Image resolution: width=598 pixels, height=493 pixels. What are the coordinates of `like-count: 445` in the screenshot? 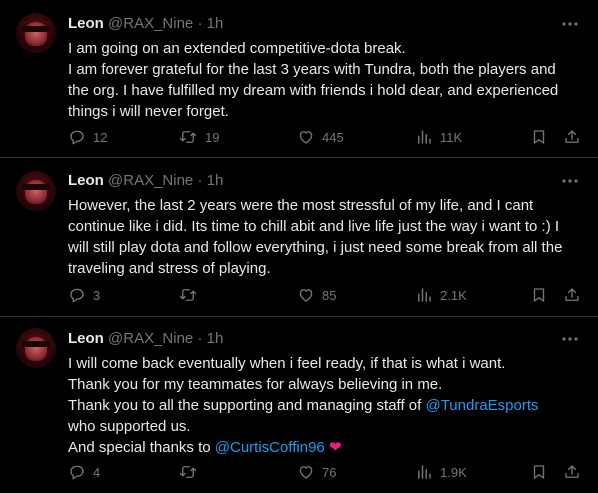 It's located at (333, 137).